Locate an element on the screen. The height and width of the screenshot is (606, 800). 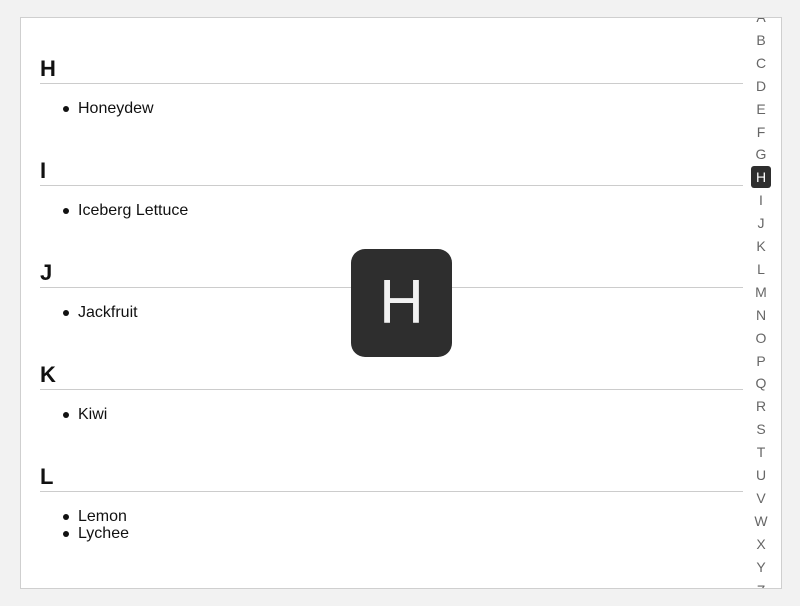
list-item: Honeydew is located at coordinates (97, 108).